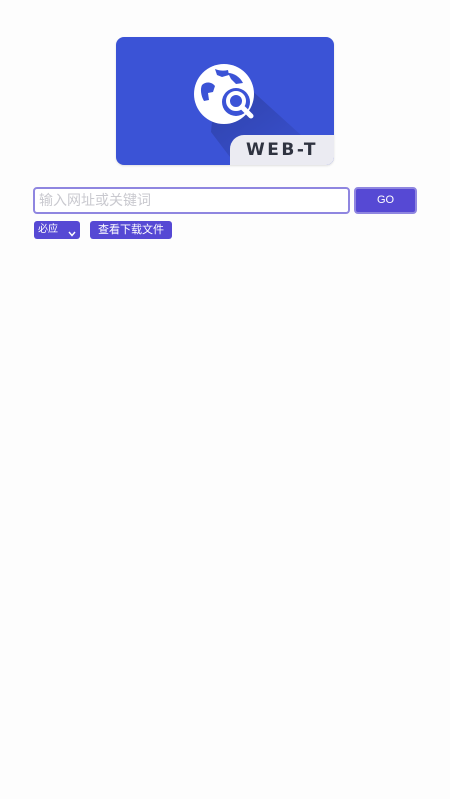  Describe the element at coordinates (191, 200) in the screenshot. I see `search-input` at that location.